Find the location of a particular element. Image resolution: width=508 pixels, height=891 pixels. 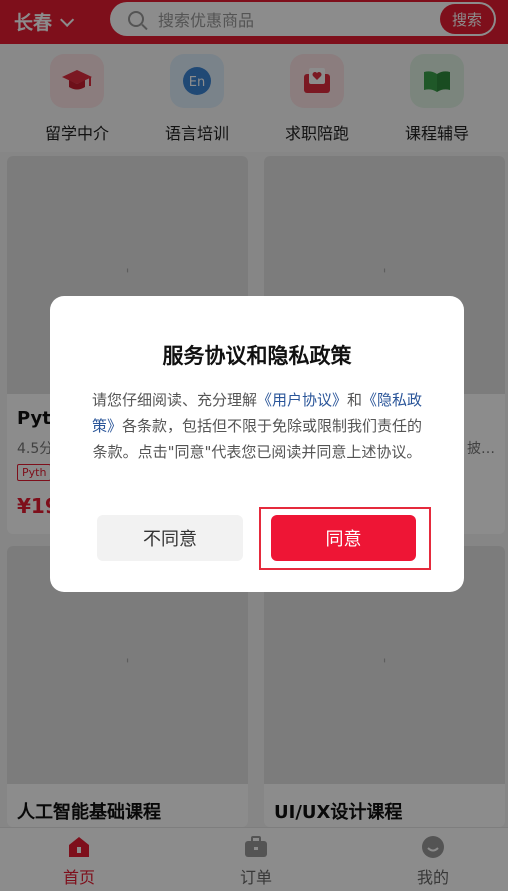

dialog-title: 服务协议和隐私政策 is located at coordinates (257, 356).